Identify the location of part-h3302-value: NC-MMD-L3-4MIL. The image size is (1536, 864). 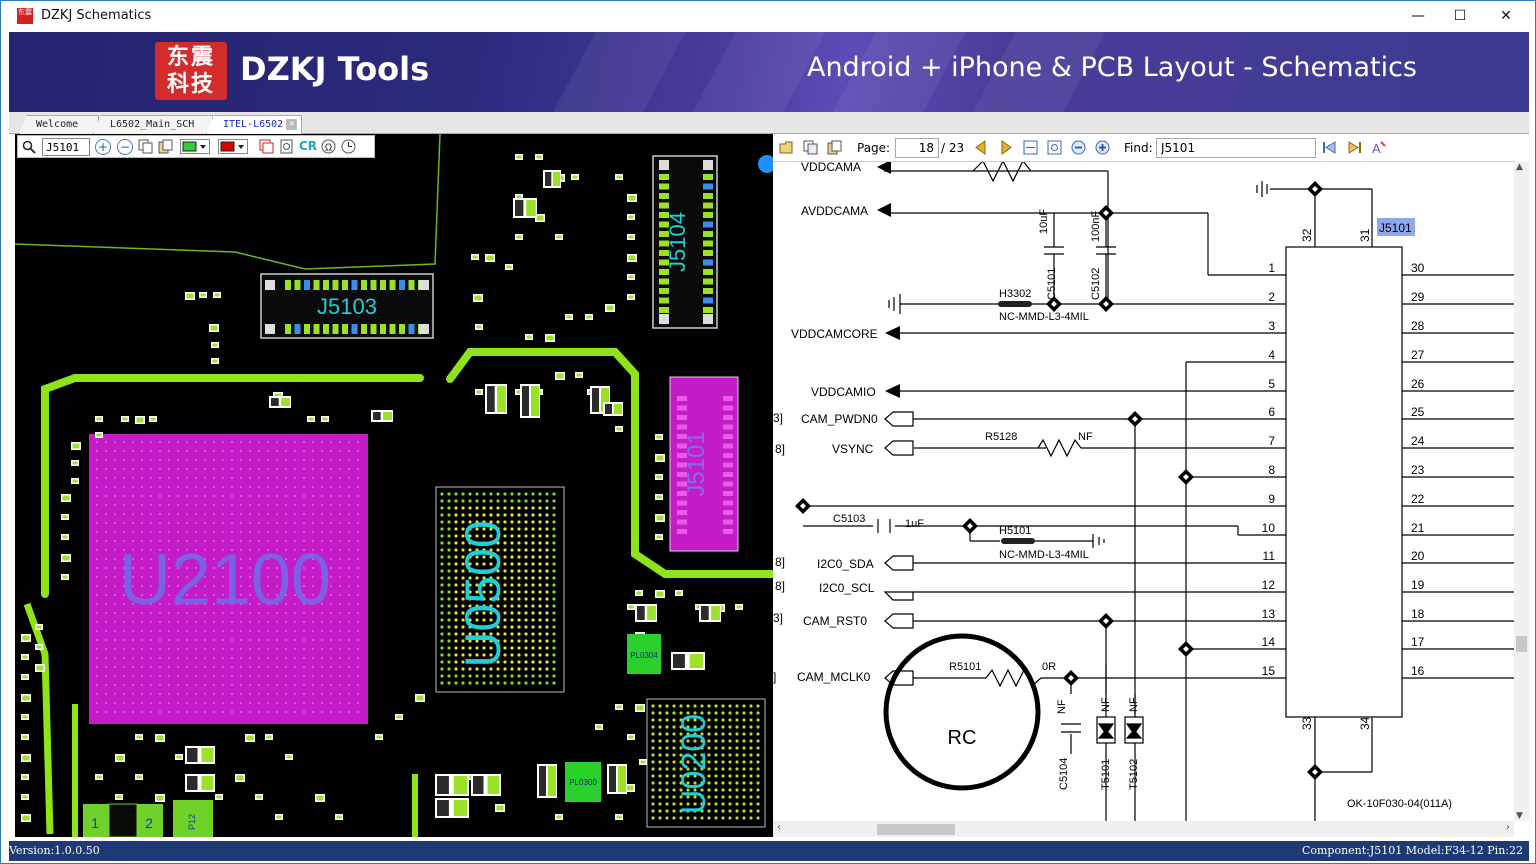
(1044, 317).